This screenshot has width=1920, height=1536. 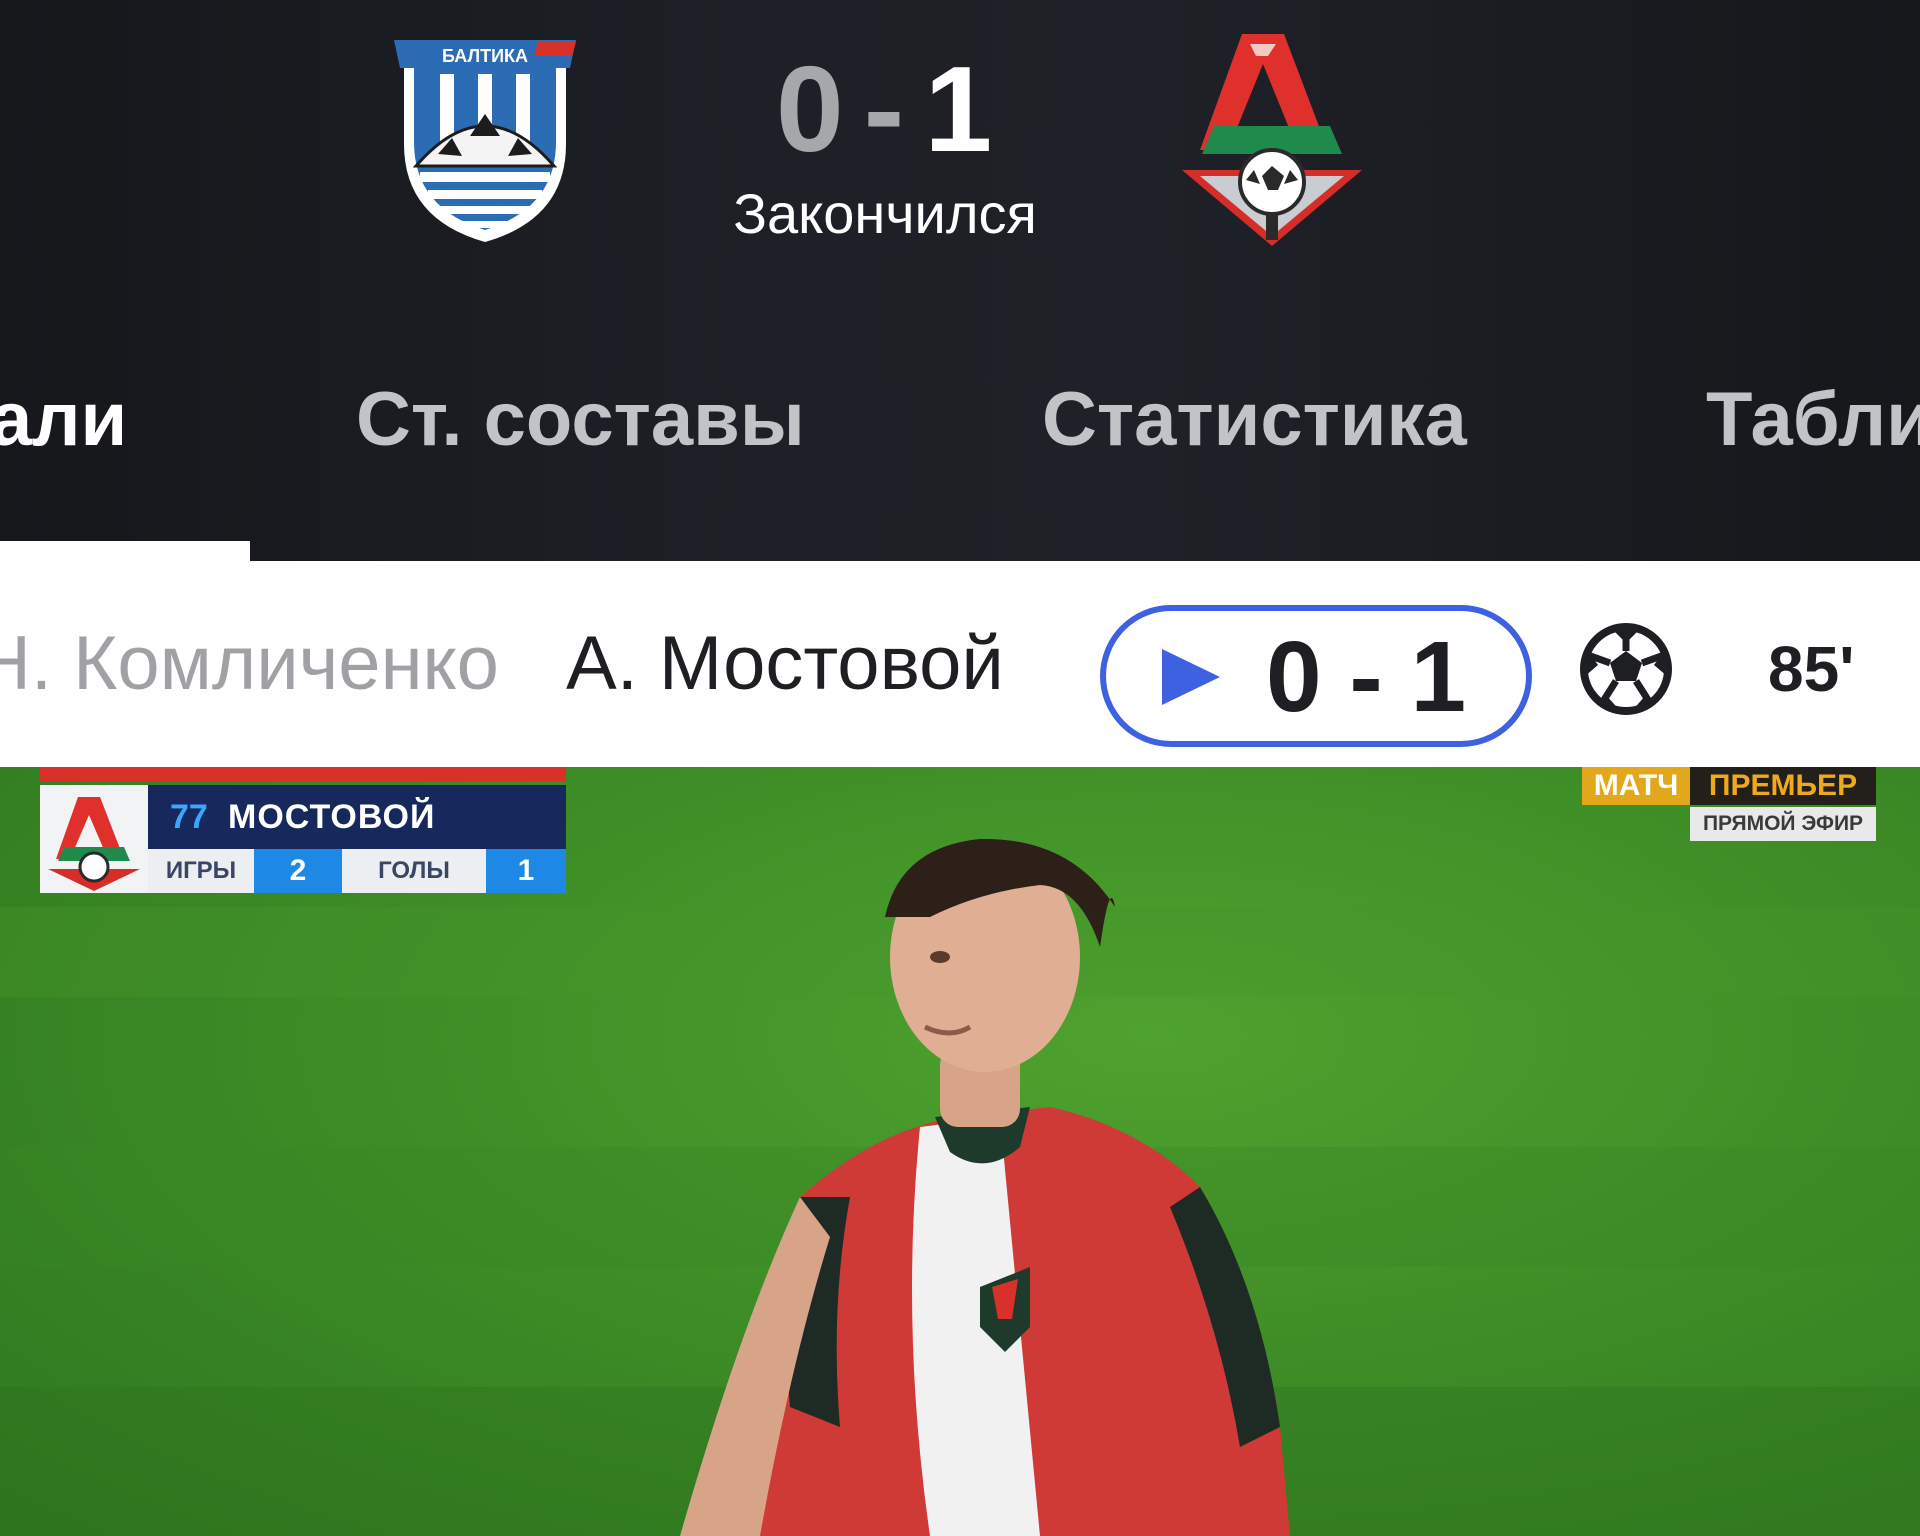 I want to click on overlay-games-label: ИГРЫ, so click(x=201, y=871).